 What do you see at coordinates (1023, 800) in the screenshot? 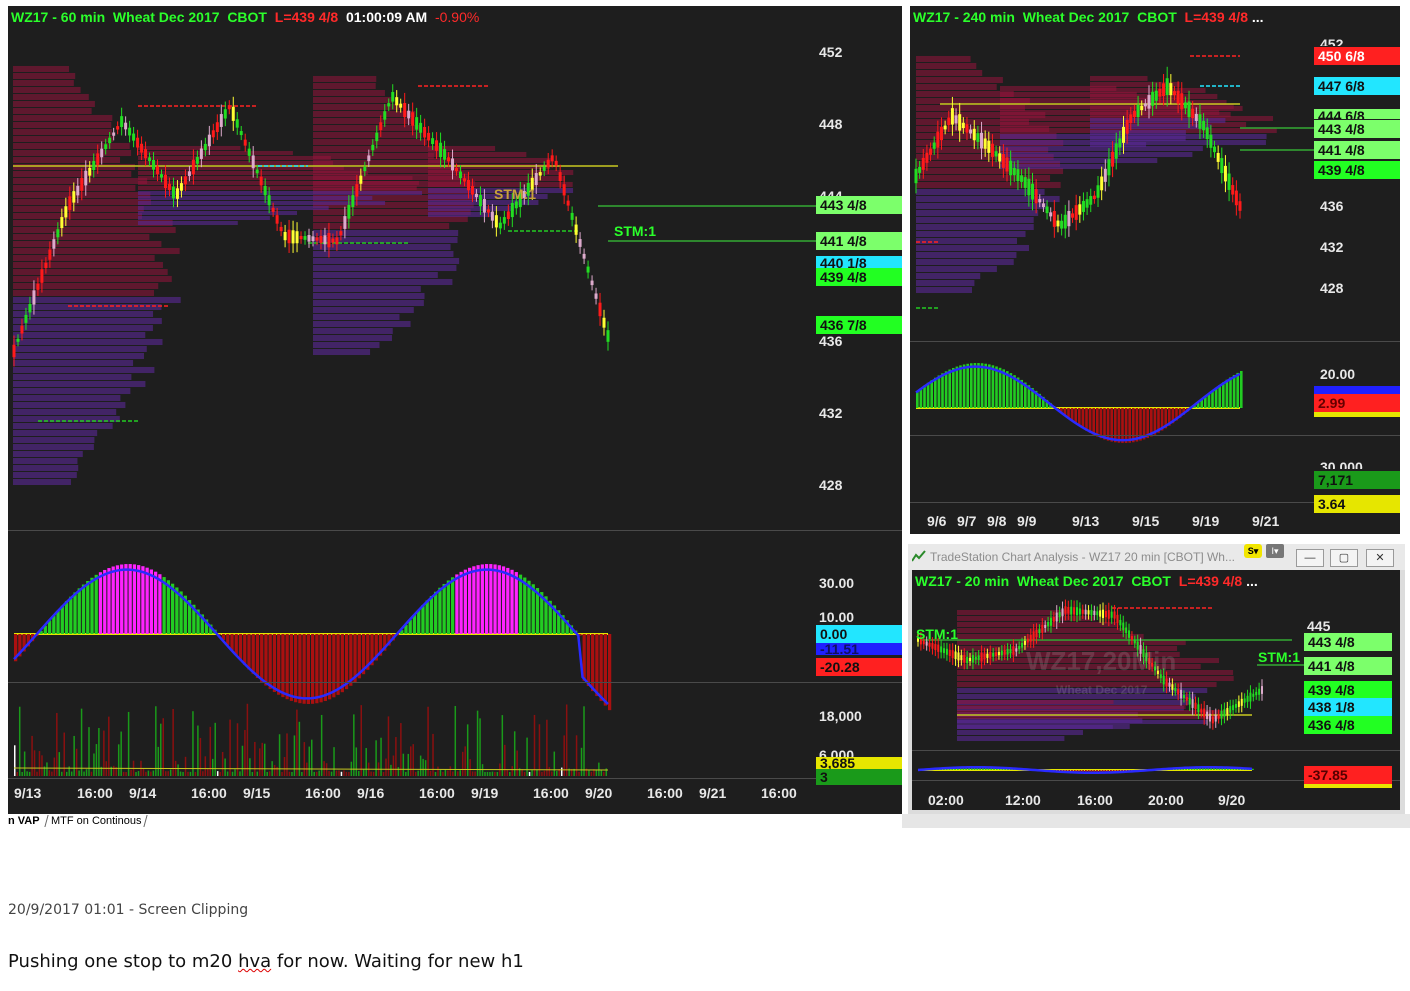
I see `m20-time-label: 12:00` at bounding box center [1023, 800].